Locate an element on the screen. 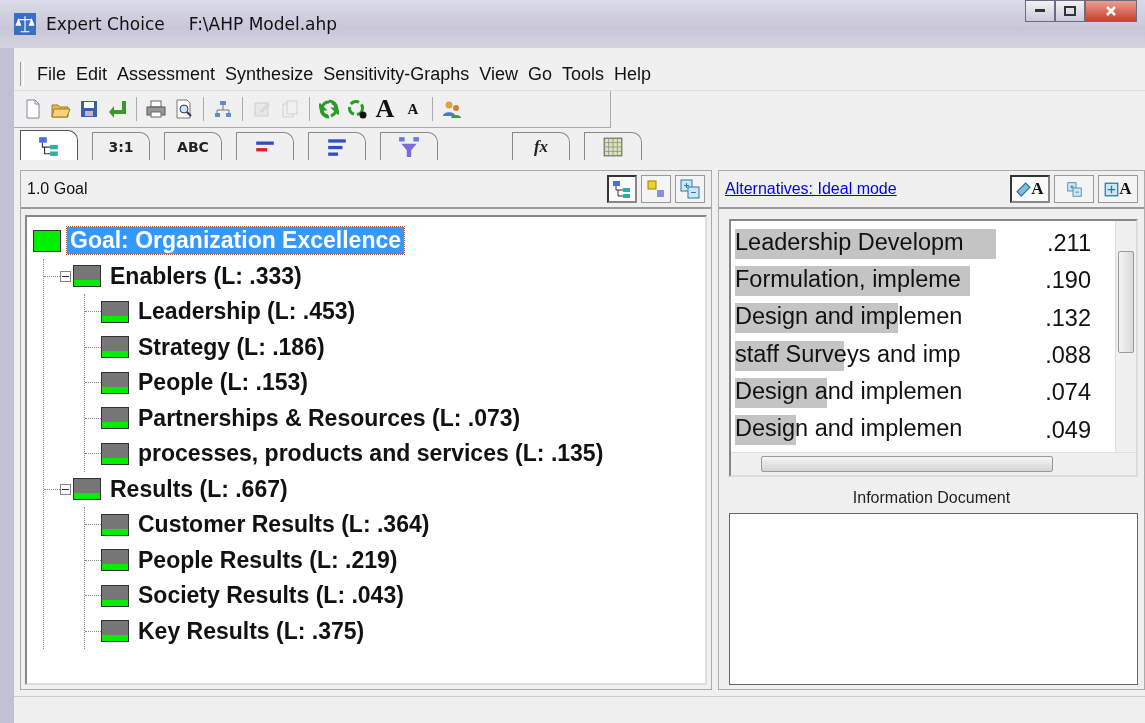 This screenshot has width=1145, height=723. funnel-icon is located at coordinates (409, 146).